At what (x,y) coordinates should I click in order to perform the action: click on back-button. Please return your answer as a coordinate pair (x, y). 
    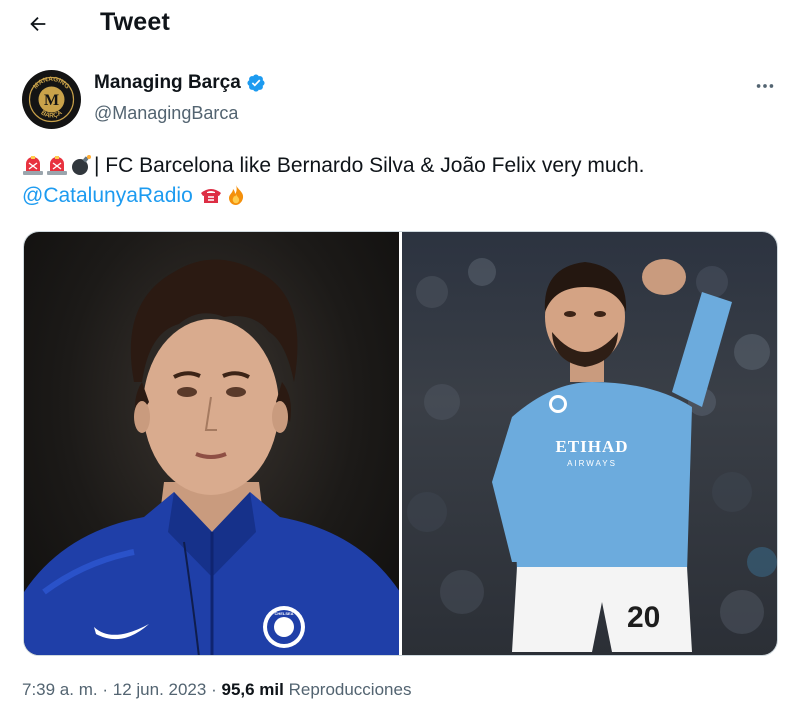
    Looking at the image, I should click on (38, 24).